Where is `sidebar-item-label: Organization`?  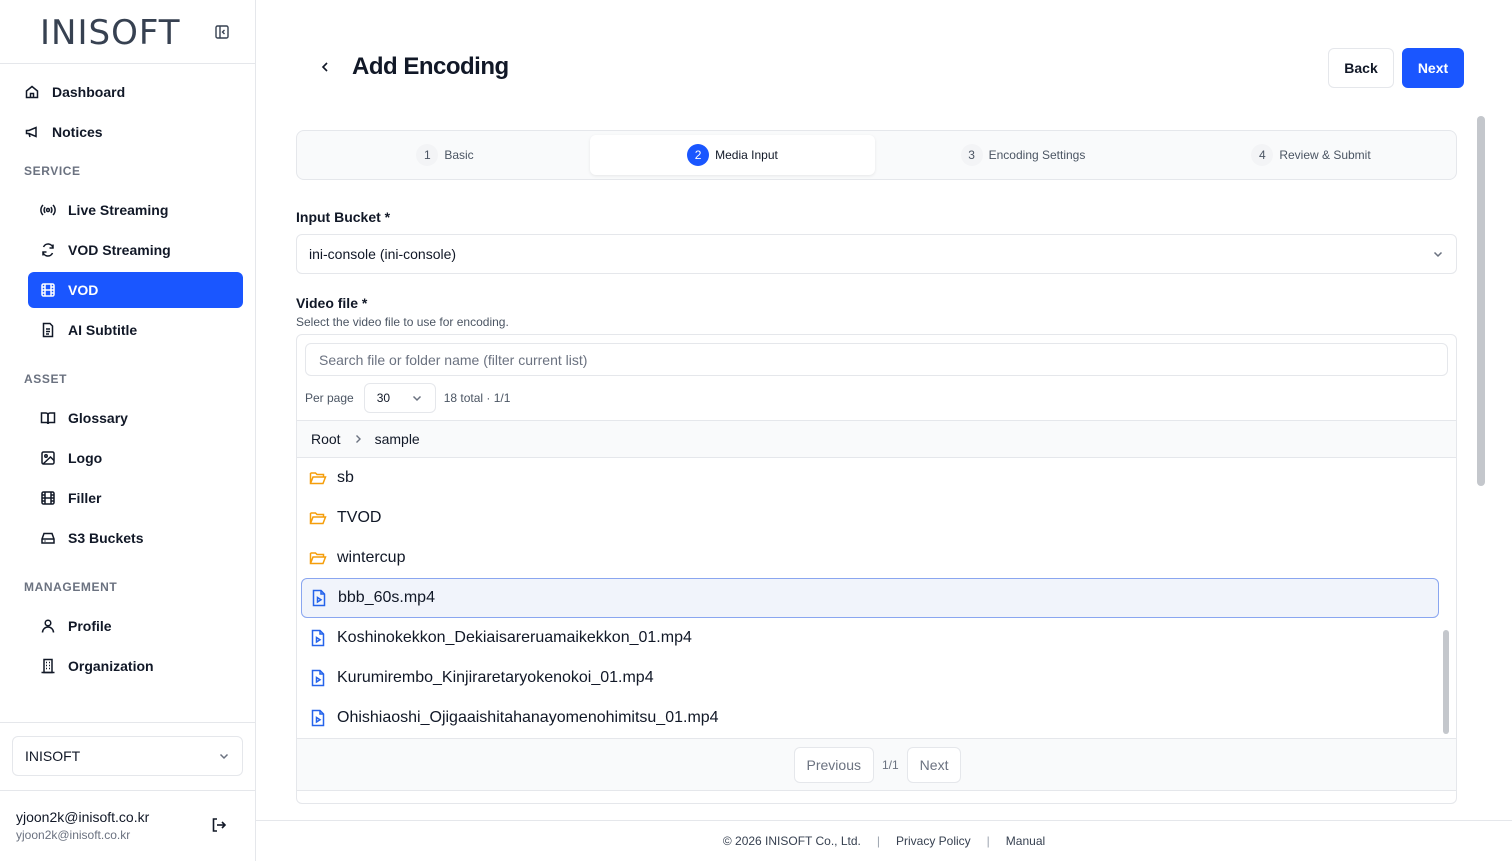 sidebar-item-label: Organization is located at coordinates (111, 666).